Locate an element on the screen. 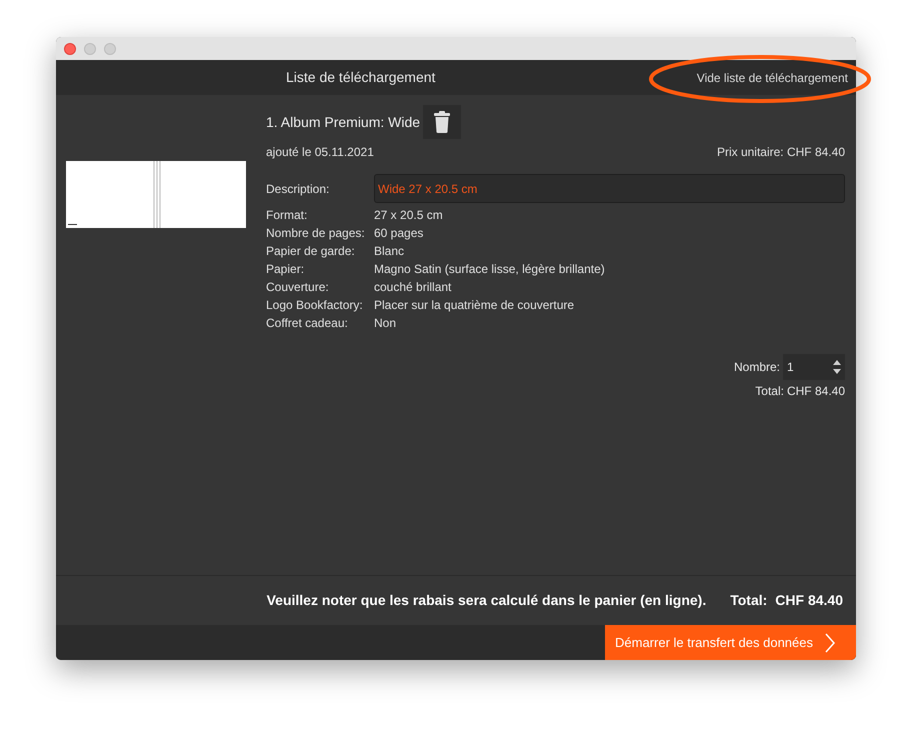  spec-label: Couverture: is located at coordinates (298, 287).